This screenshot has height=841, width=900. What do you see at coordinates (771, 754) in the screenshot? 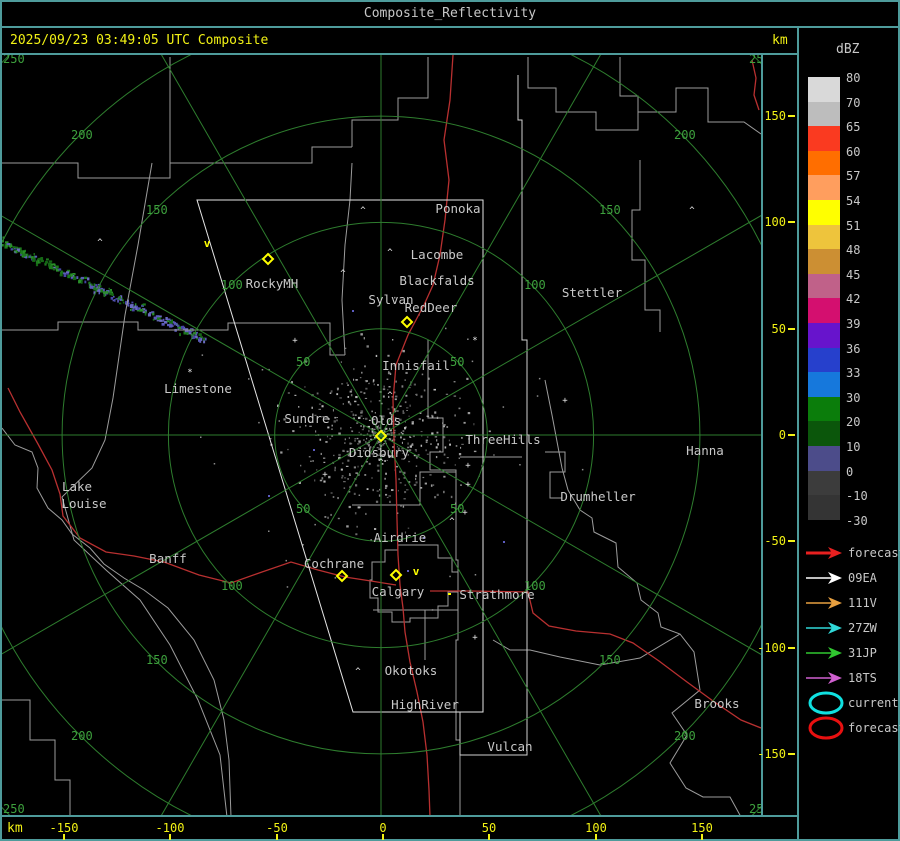
I see `y-axis-label: -150` at bounding box center [771, 754].